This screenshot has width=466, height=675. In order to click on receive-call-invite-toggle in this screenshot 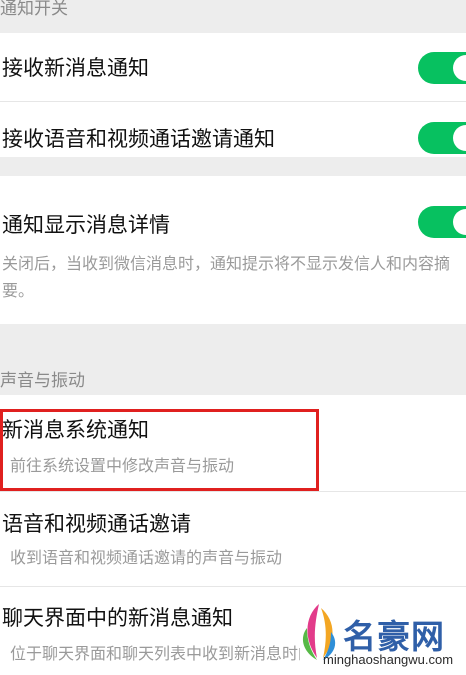, I will do `click(442, 138)`.